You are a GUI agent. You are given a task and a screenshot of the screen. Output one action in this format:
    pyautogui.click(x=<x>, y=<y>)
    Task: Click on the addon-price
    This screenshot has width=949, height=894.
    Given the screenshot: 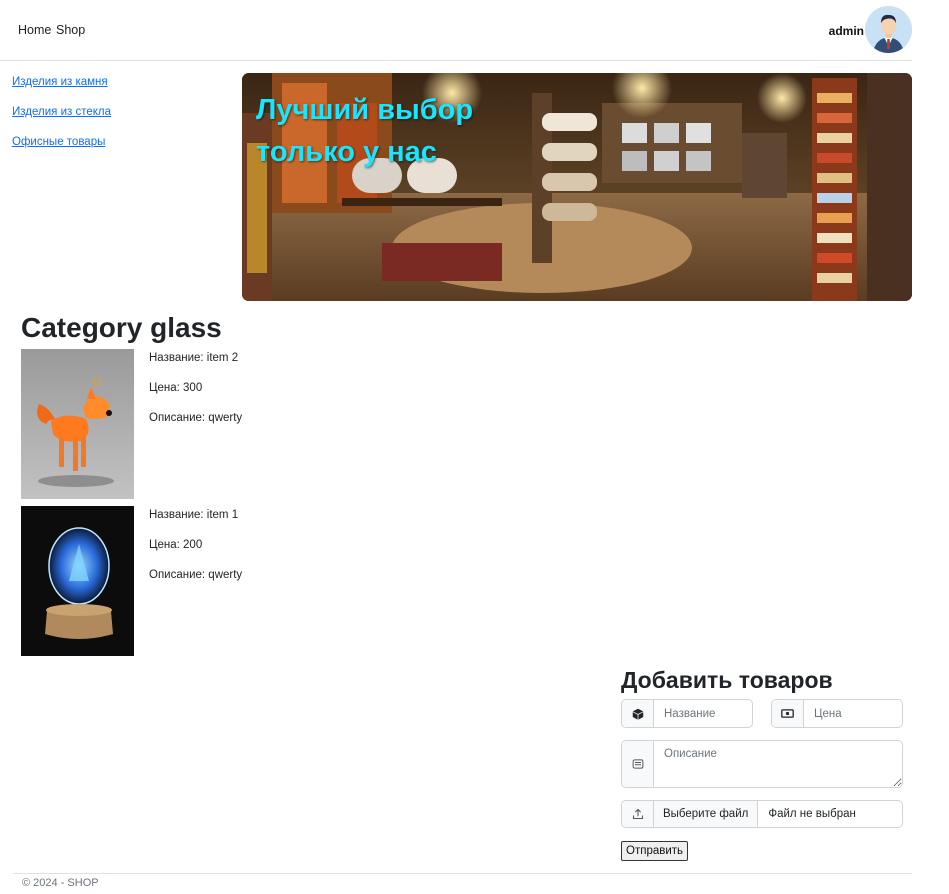 What is the action you would take?
    pyautogui.click(x=788, y=713)
    